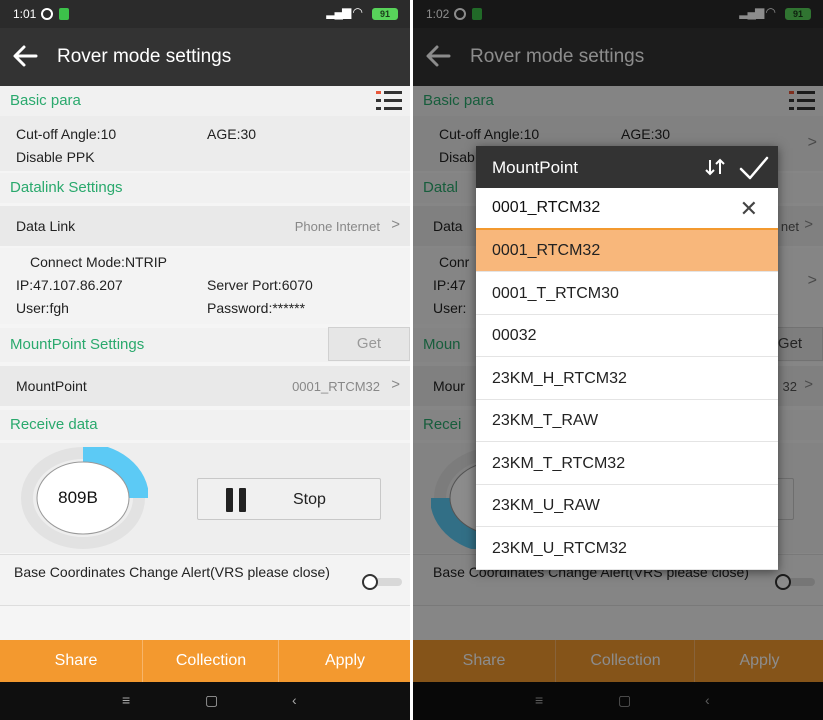  What do you see at coordinates (45, 100) in the screenshot?
I see `section-title: Basic para` at bounding box center [45, 100].